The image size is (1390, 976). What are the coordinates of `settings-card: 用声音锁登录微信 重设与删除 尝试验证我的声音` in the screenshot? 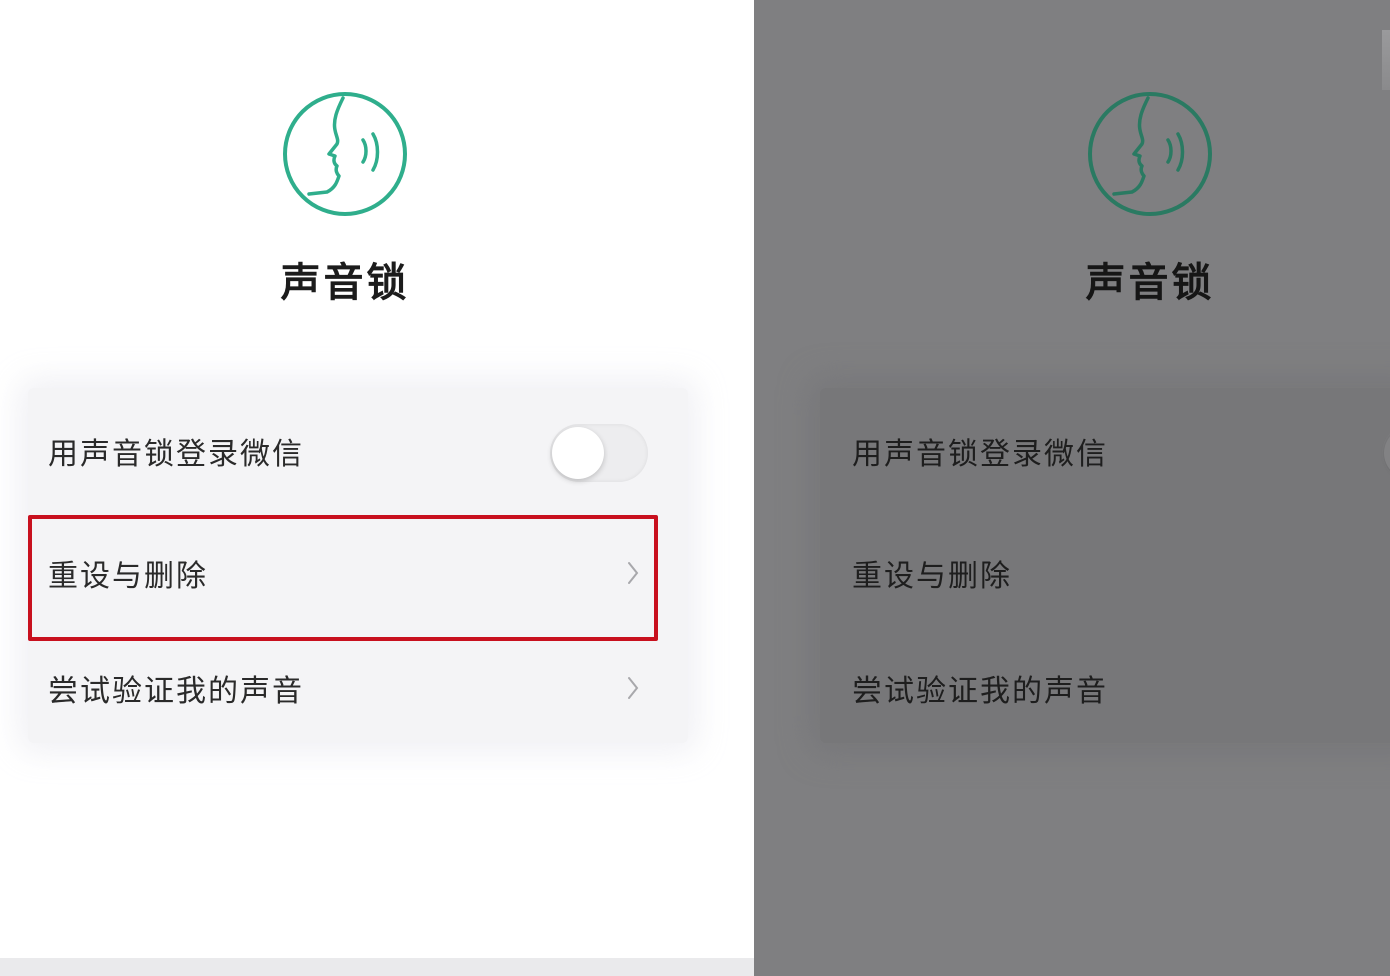 It's located at (1105, 565).